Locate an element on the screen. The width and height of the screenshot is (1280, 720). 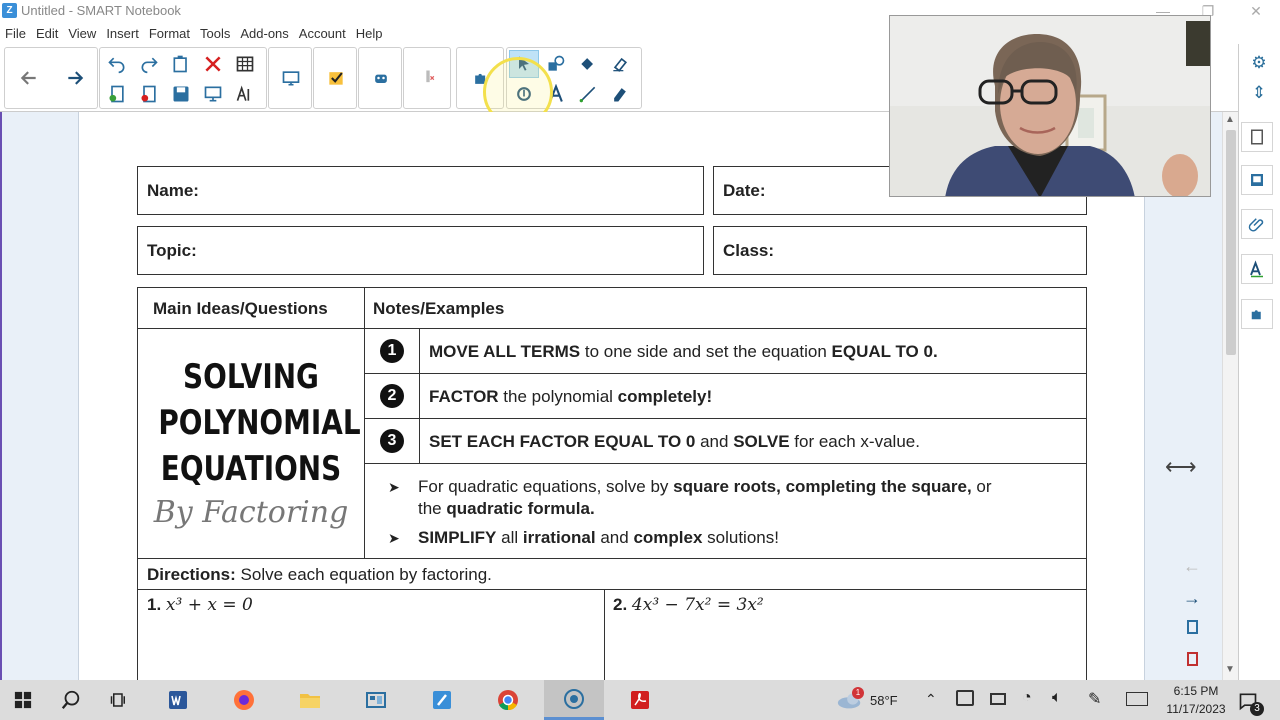
properties-icon is located at coordinates (1257, 269).